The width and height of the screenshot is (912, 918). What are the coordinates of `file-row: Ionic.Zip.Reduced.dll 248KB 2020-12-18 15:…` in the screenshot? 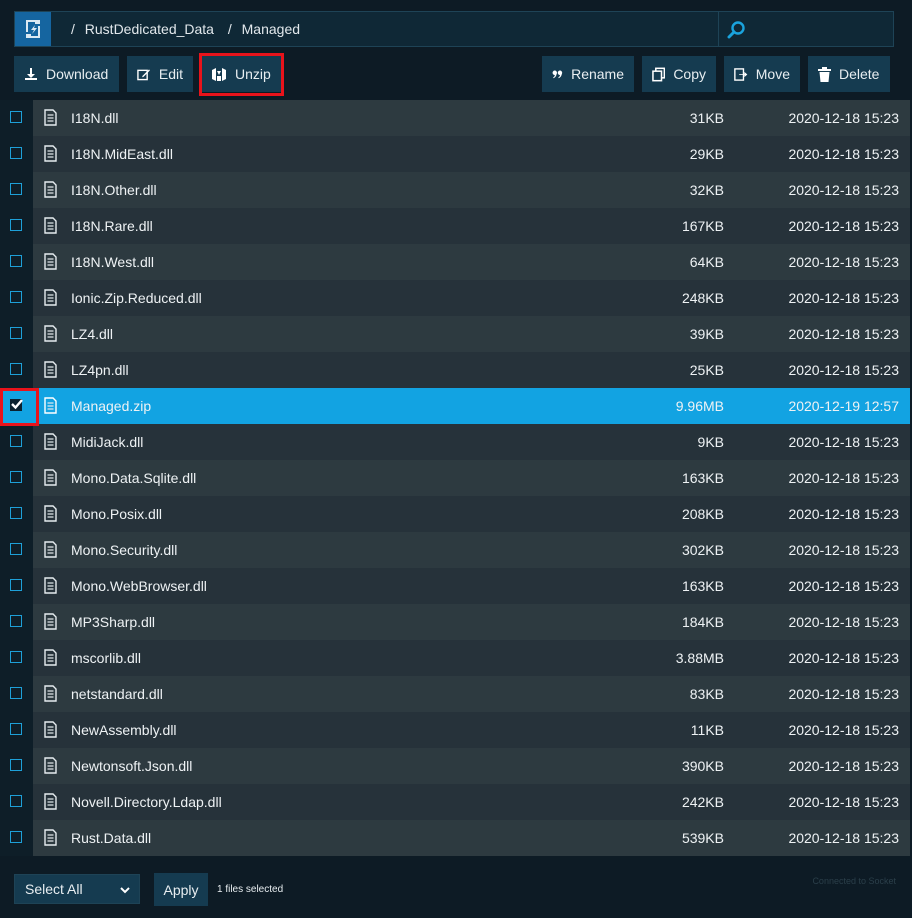 It's located at (455, 298).